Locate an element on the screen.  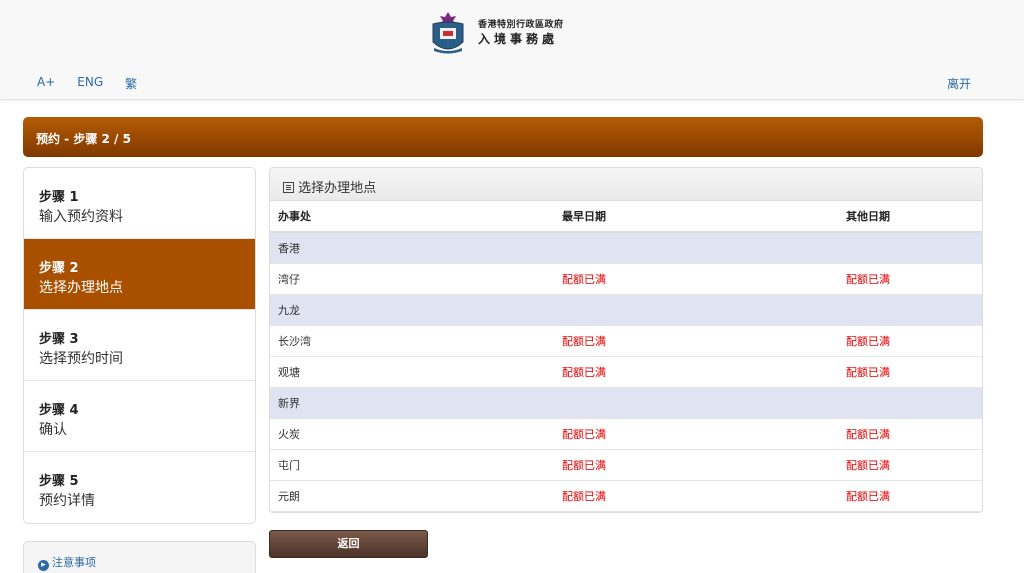
region-name: 新界 is located at coordinates (626, 403).